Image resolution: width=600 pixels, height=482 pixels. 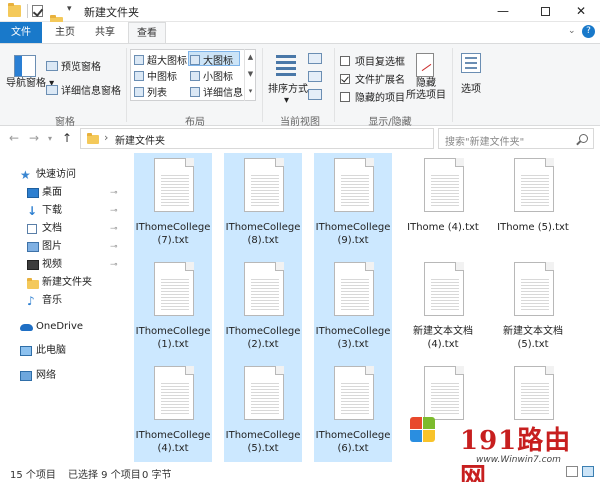 What do you see at coordinates (372, 78) in the screenshot?
I see `file-extensions-toggle: 文件扩展名` at bounding box center [372, 78].